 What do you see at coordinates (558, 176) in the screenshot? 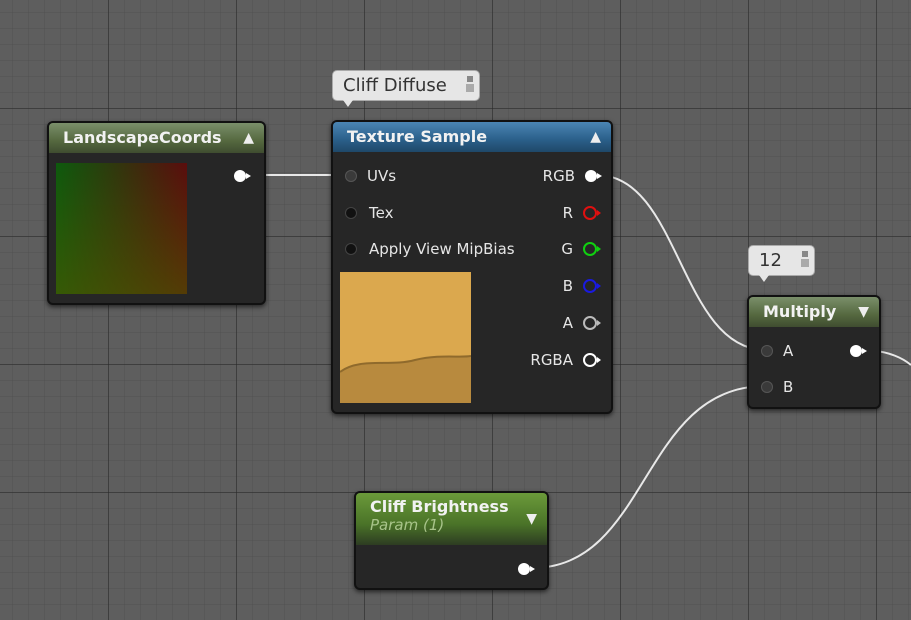
I see `pin-label: RGB` at bounding box center [558, 176].